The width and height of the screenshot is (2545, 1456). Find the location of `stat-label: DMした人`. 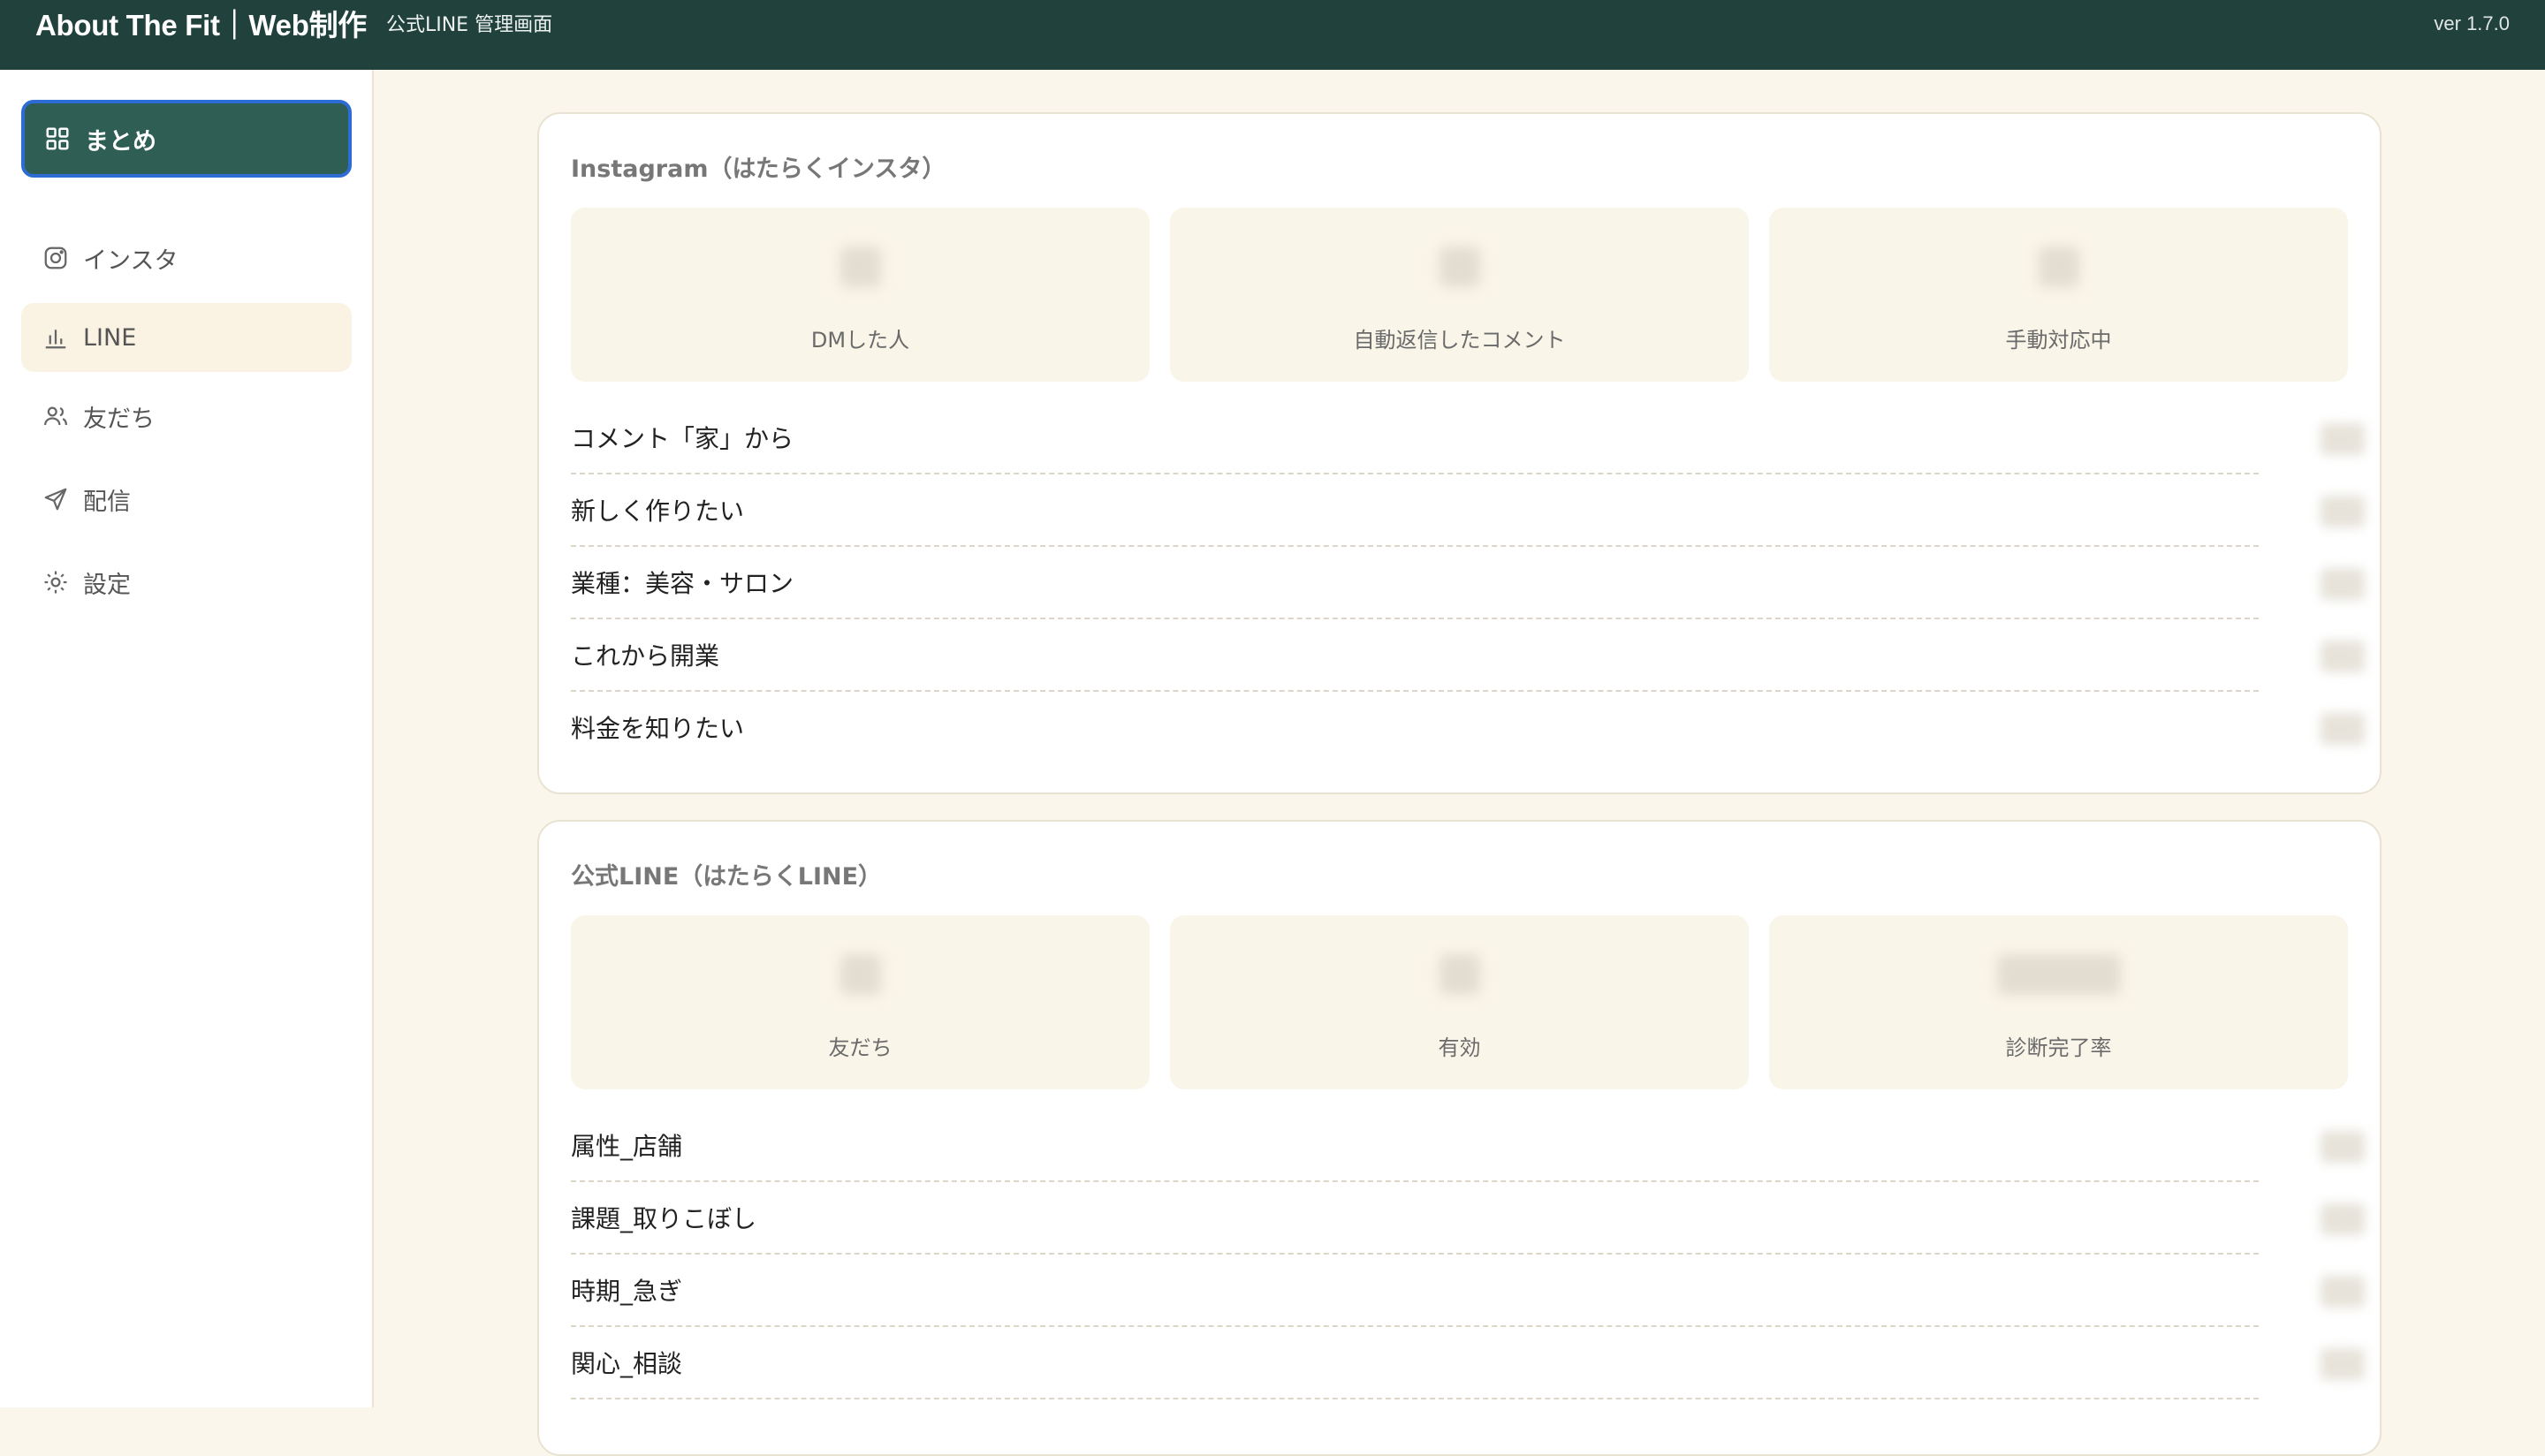

stat-label: DMした人 is located at coordinates (860, 341).